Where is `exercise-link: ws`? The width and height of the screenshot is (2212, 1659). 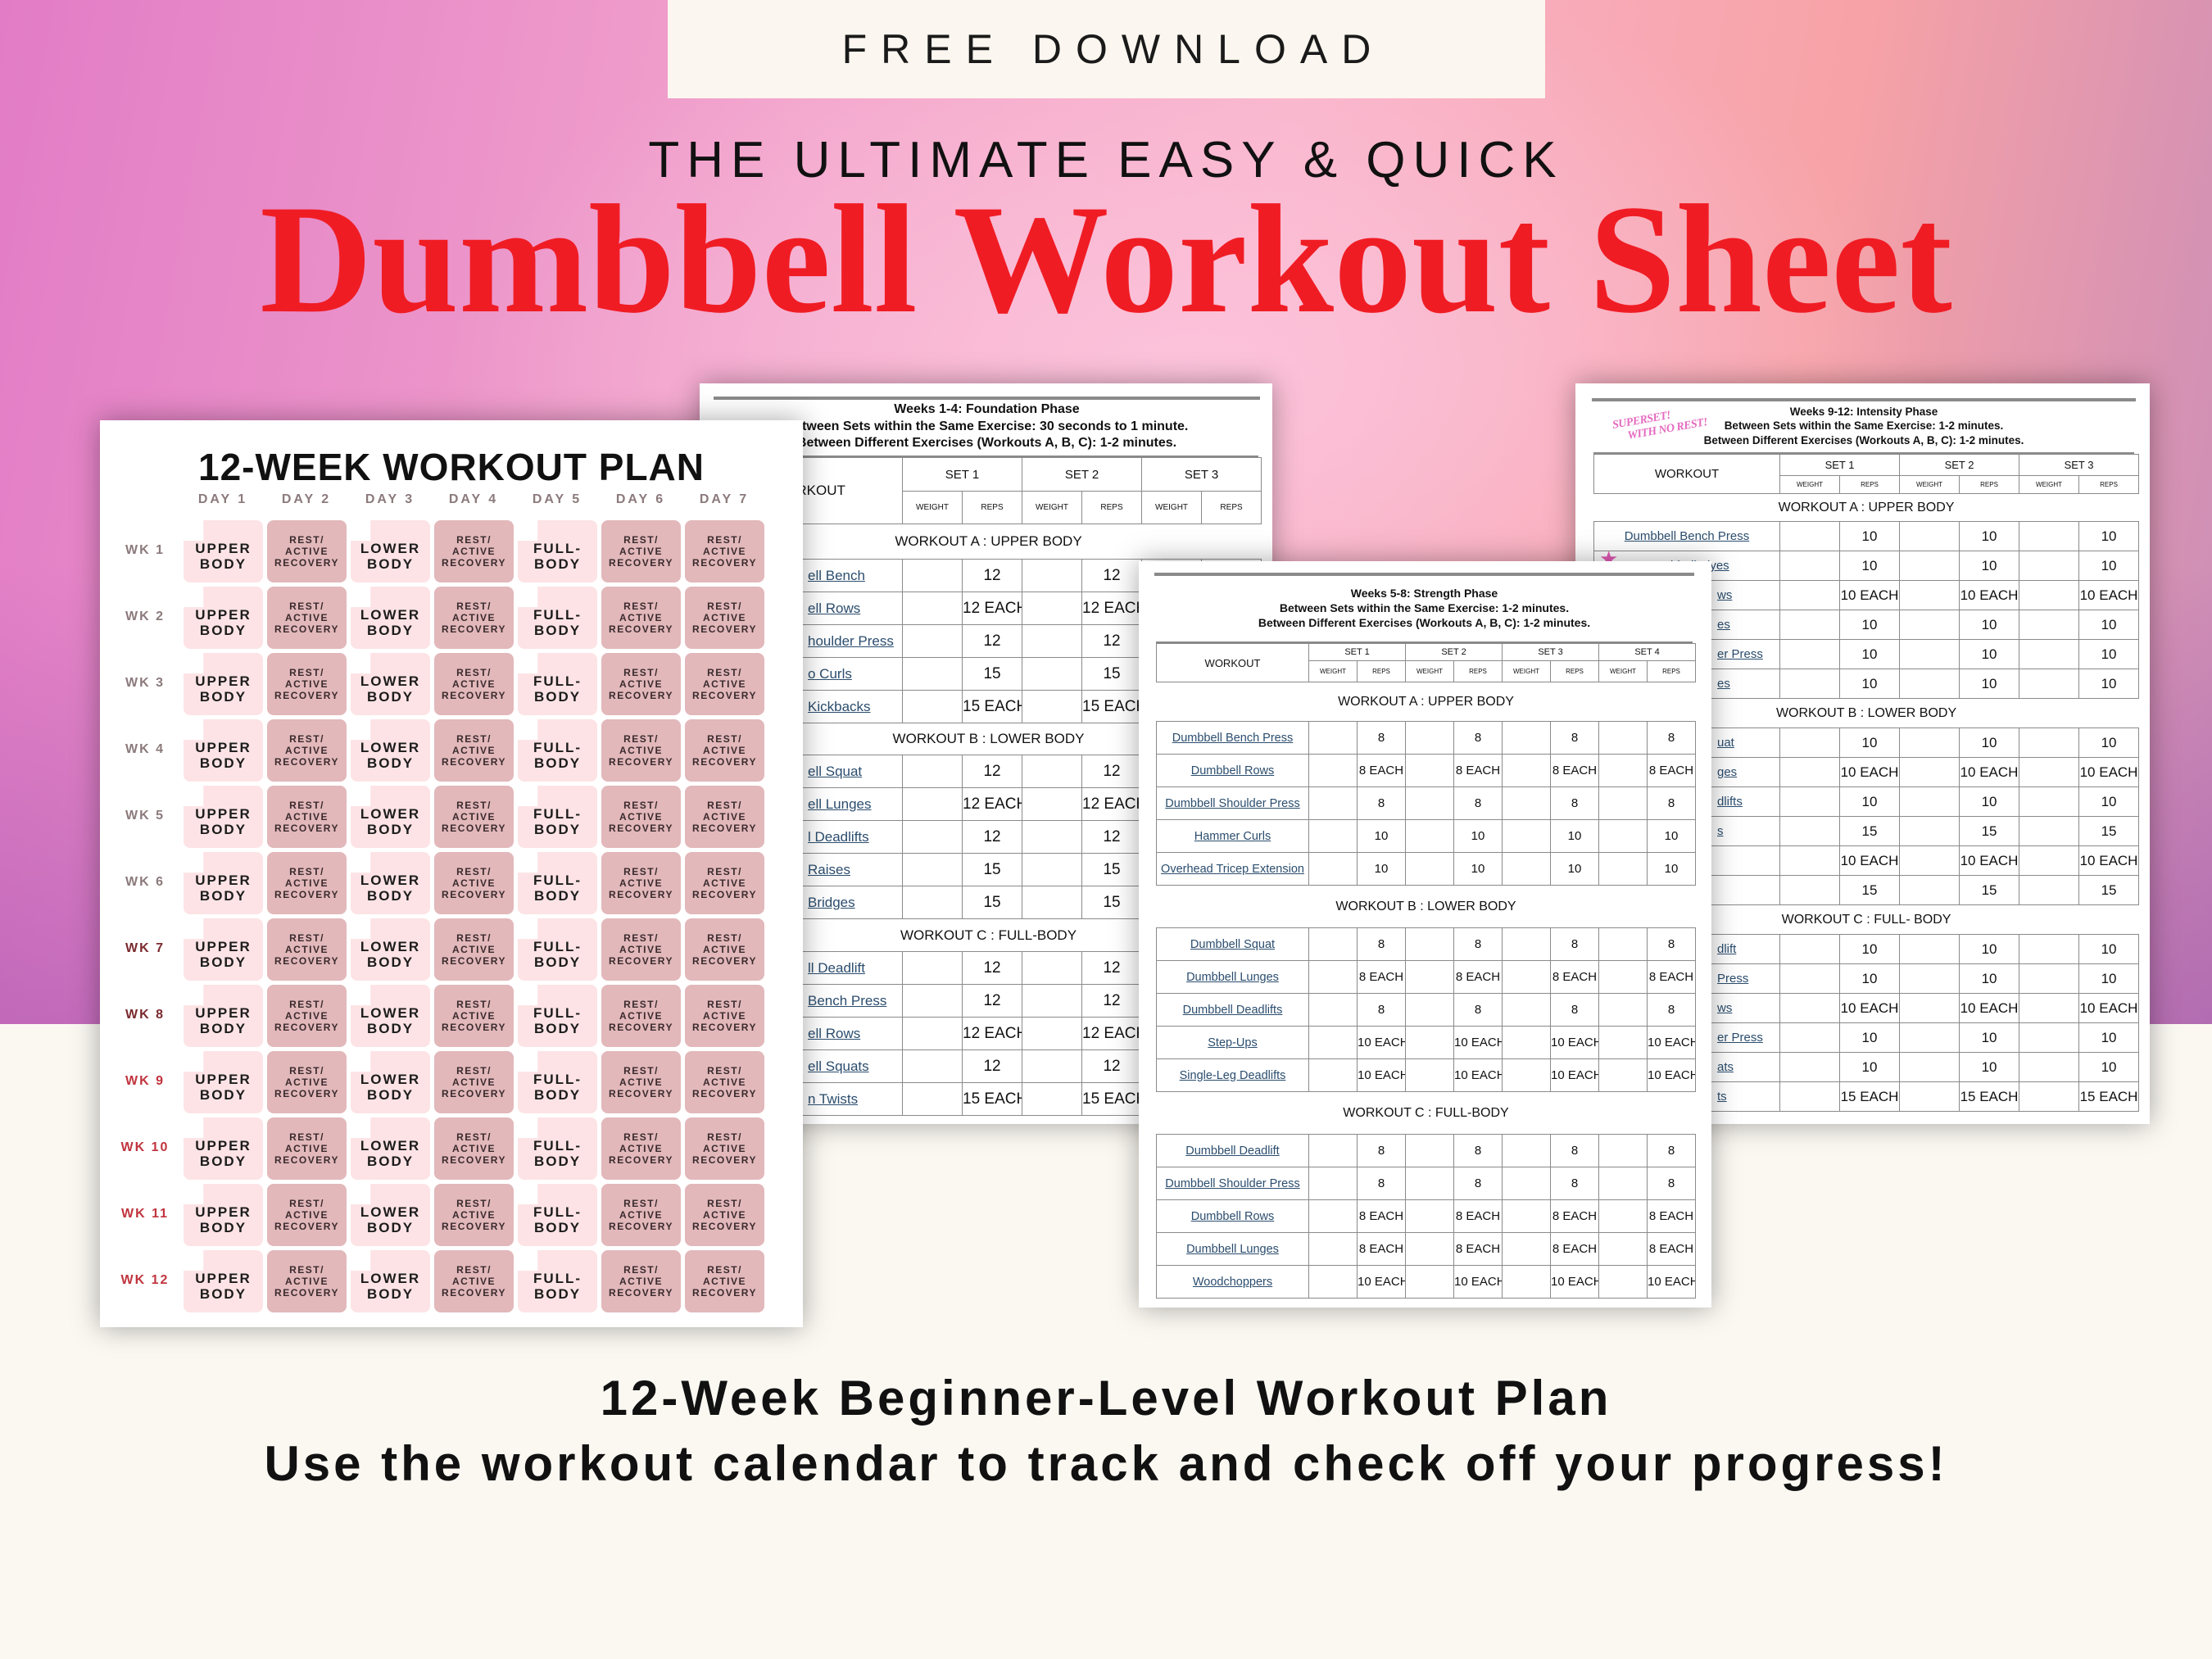 exercise-link: ws is located at coordinates (1724, 595).